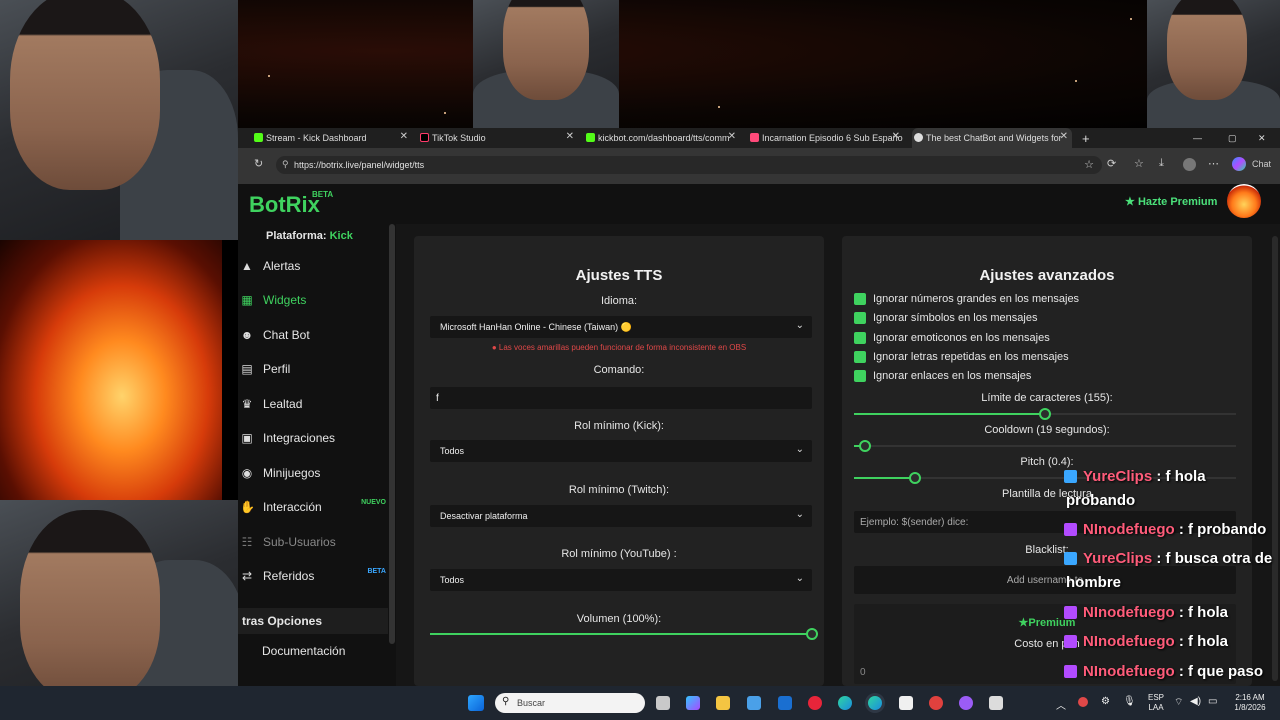 Image resolution: width=1280 pixels, height=720 pixels. Describe the element at coordinates (1195, 701) in the screenshot. I see `volume-icon: ◀)` at that location.